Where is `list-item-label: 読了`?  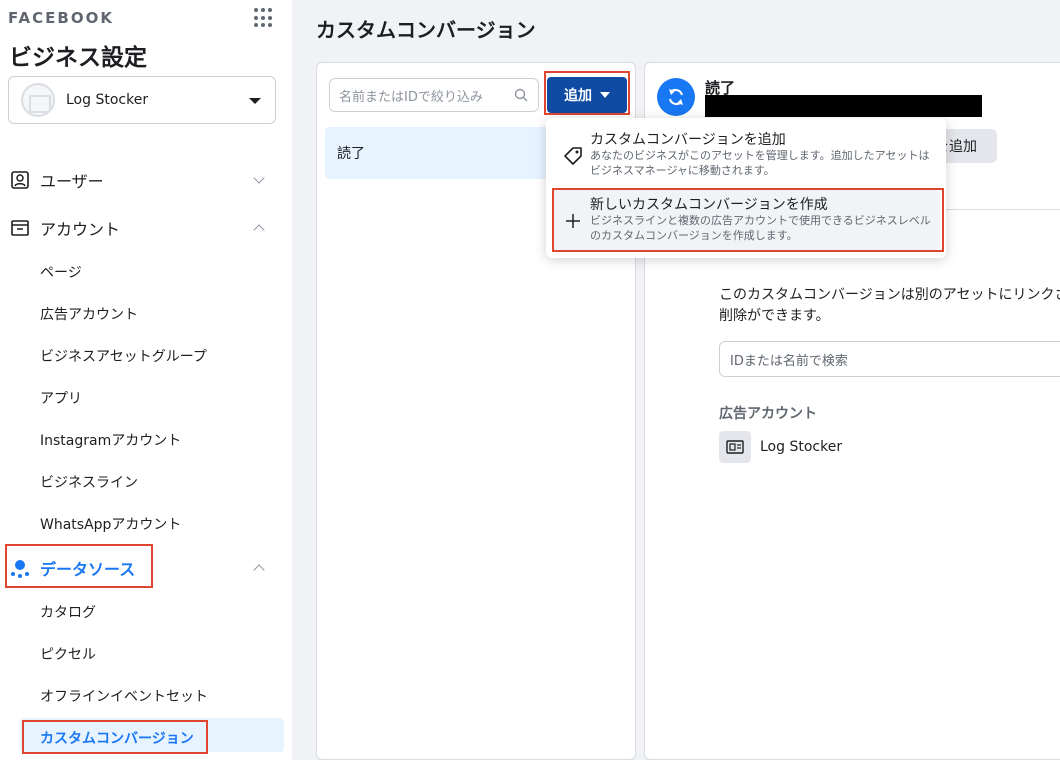
list-item-label: 読了 is located at coordinates (351, 154).